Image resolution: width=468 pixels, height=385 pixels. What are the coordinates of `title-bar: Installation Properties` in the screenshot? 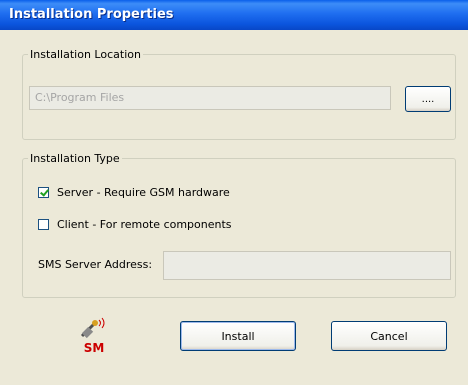 It's located at (234, 15).